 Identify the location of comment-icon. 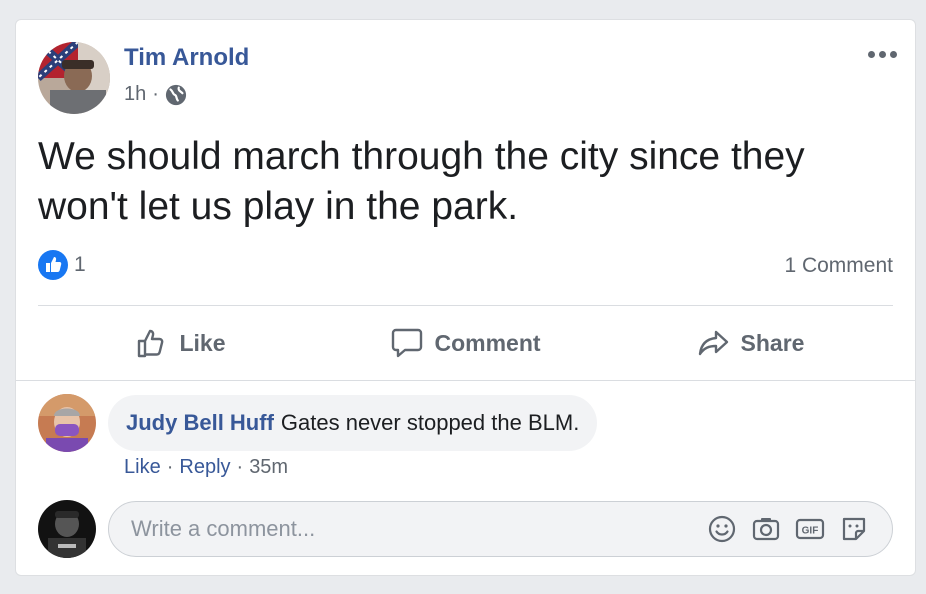
(407, 343).